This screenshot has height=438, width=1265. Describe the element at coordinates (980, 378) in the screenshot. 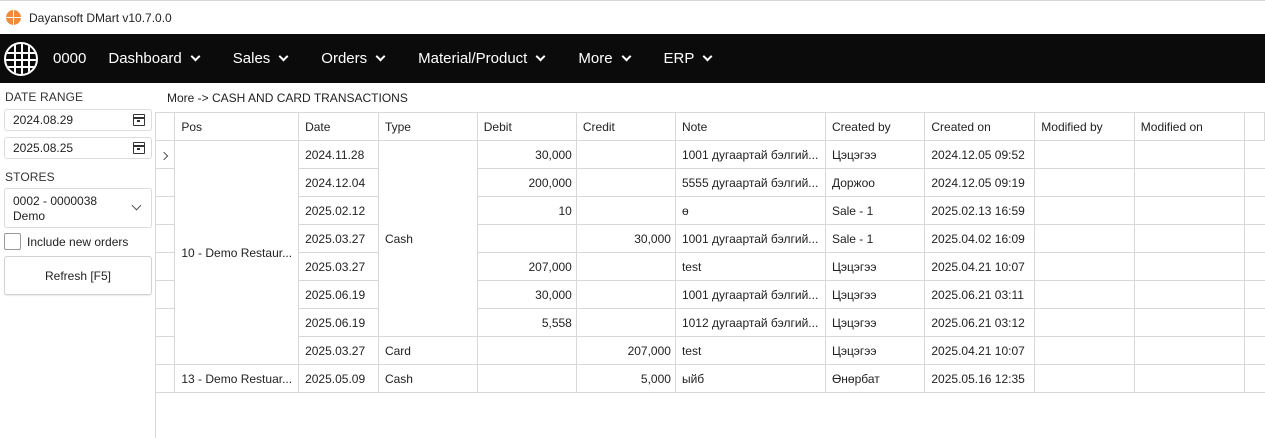

I see `cell-created-on: 2025.05.16 12:35` at that location.